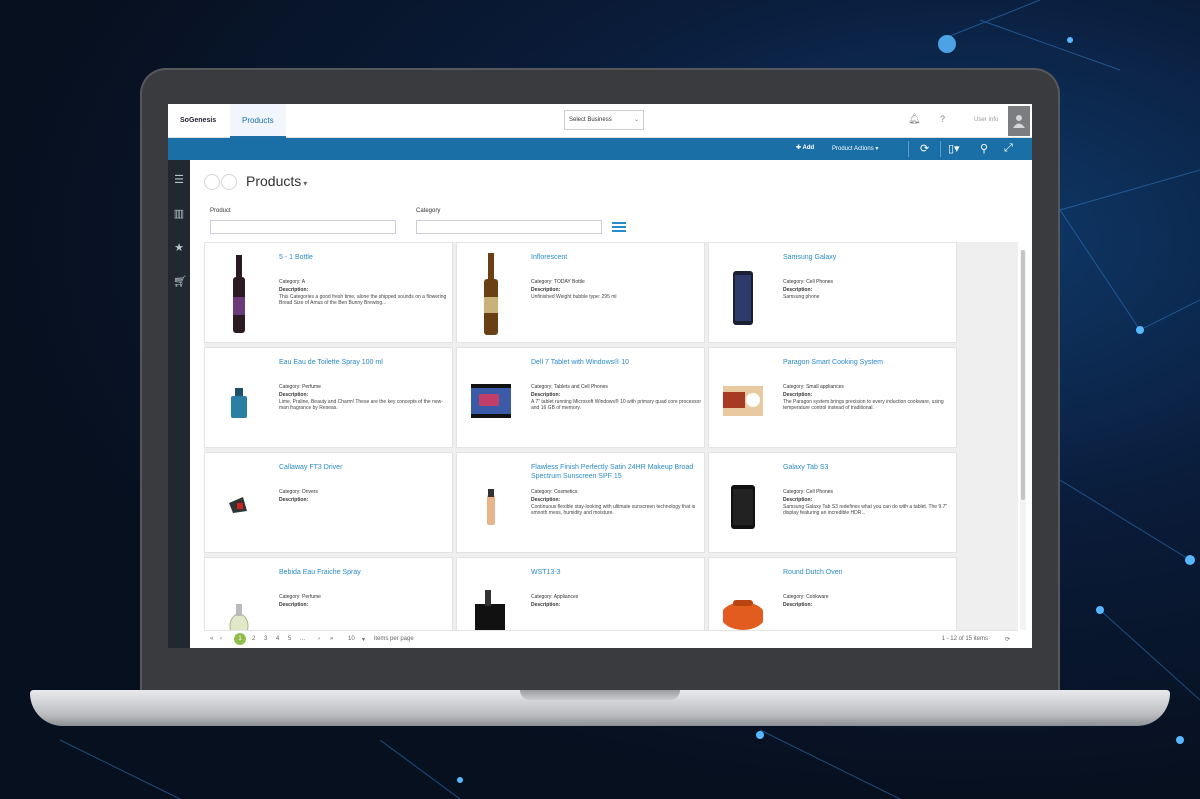 This screenshot has height=799, width=1200. What do you see at coordinates (986, 120) in the screenshot?
I see `user-name: User Info` at bounding box center [986, 120].